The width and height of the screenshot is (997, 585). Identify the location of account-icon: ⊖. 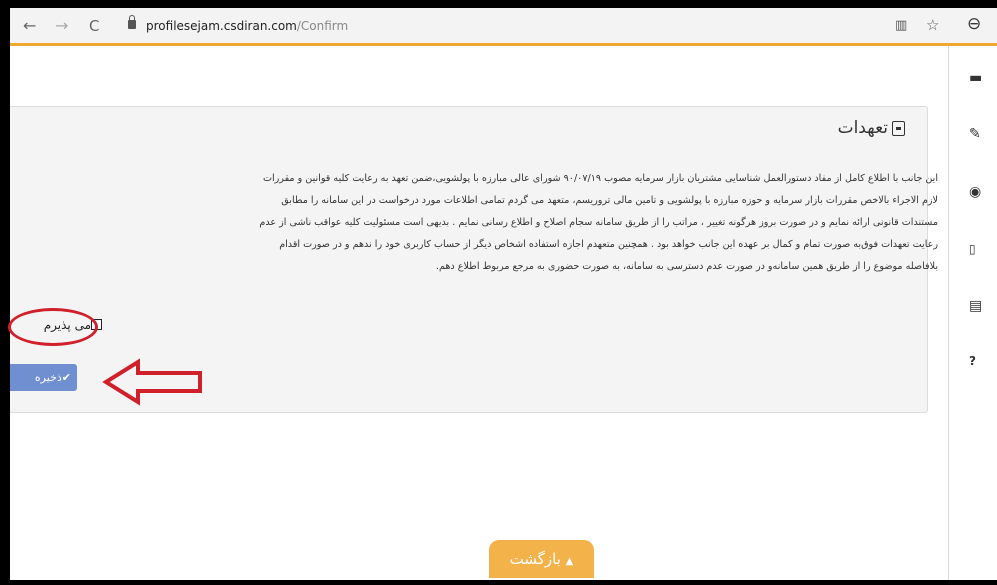
(974, 24).